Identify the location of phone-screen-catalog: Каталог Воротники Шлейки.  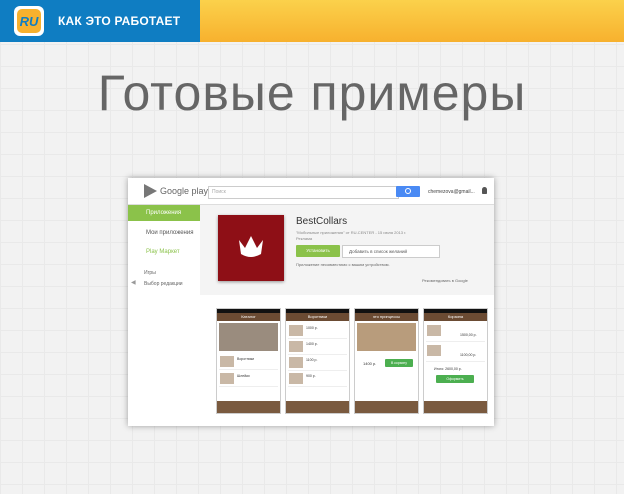
(248, 361).